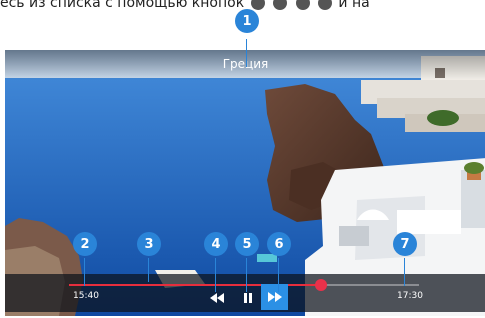 The width and height of the screenshot is (485, 318). What do you see at coordinates (245, 65) in the screenshot?
I see `title-bar: Греция` at bounding box center [245, 65].